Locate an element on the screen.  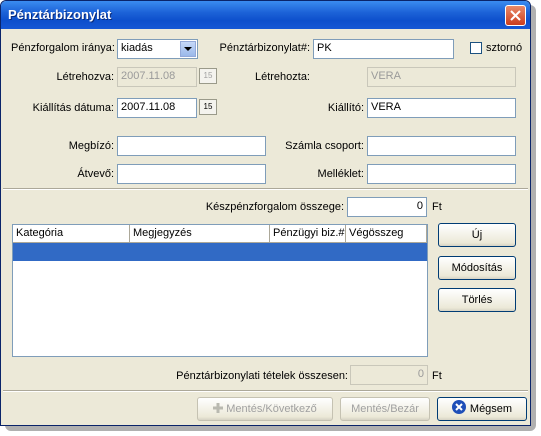
save-next-button: Mentés/Következő is located at coordinates (265, 409).